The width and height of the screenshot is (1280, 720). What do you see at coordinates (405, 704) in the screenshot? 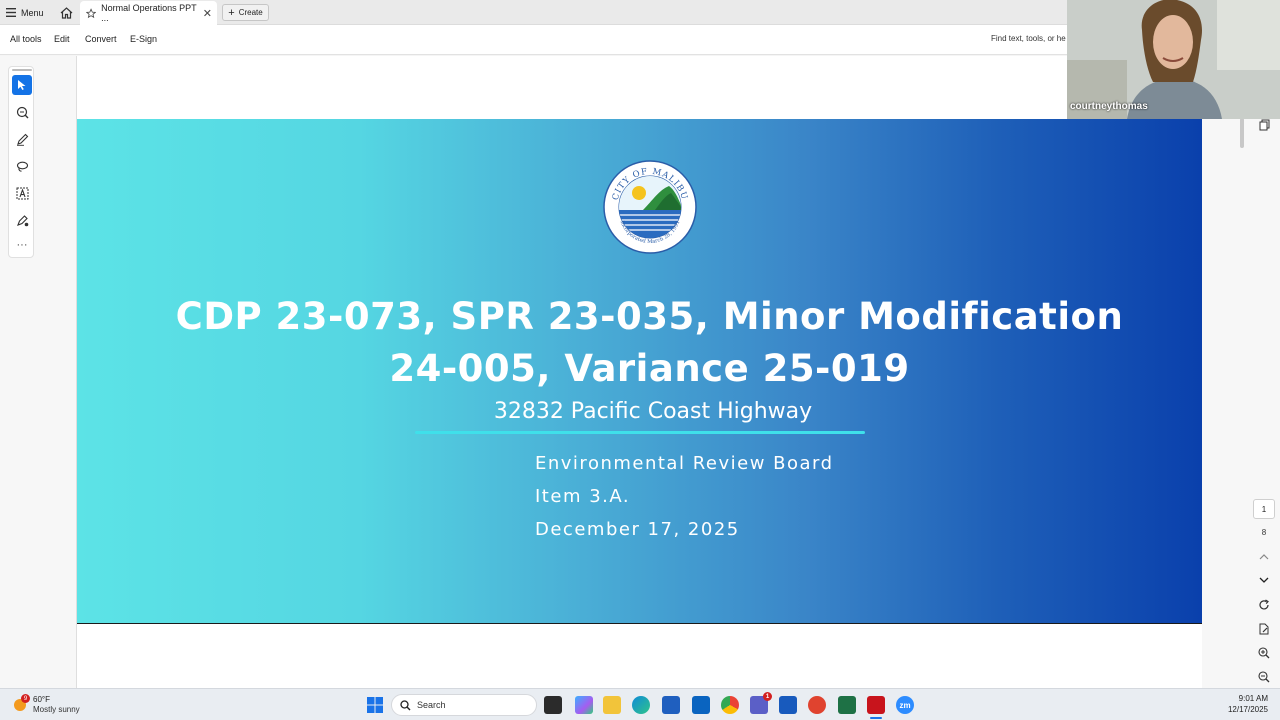
I see `search-icon` at bounding box center [405, 704].